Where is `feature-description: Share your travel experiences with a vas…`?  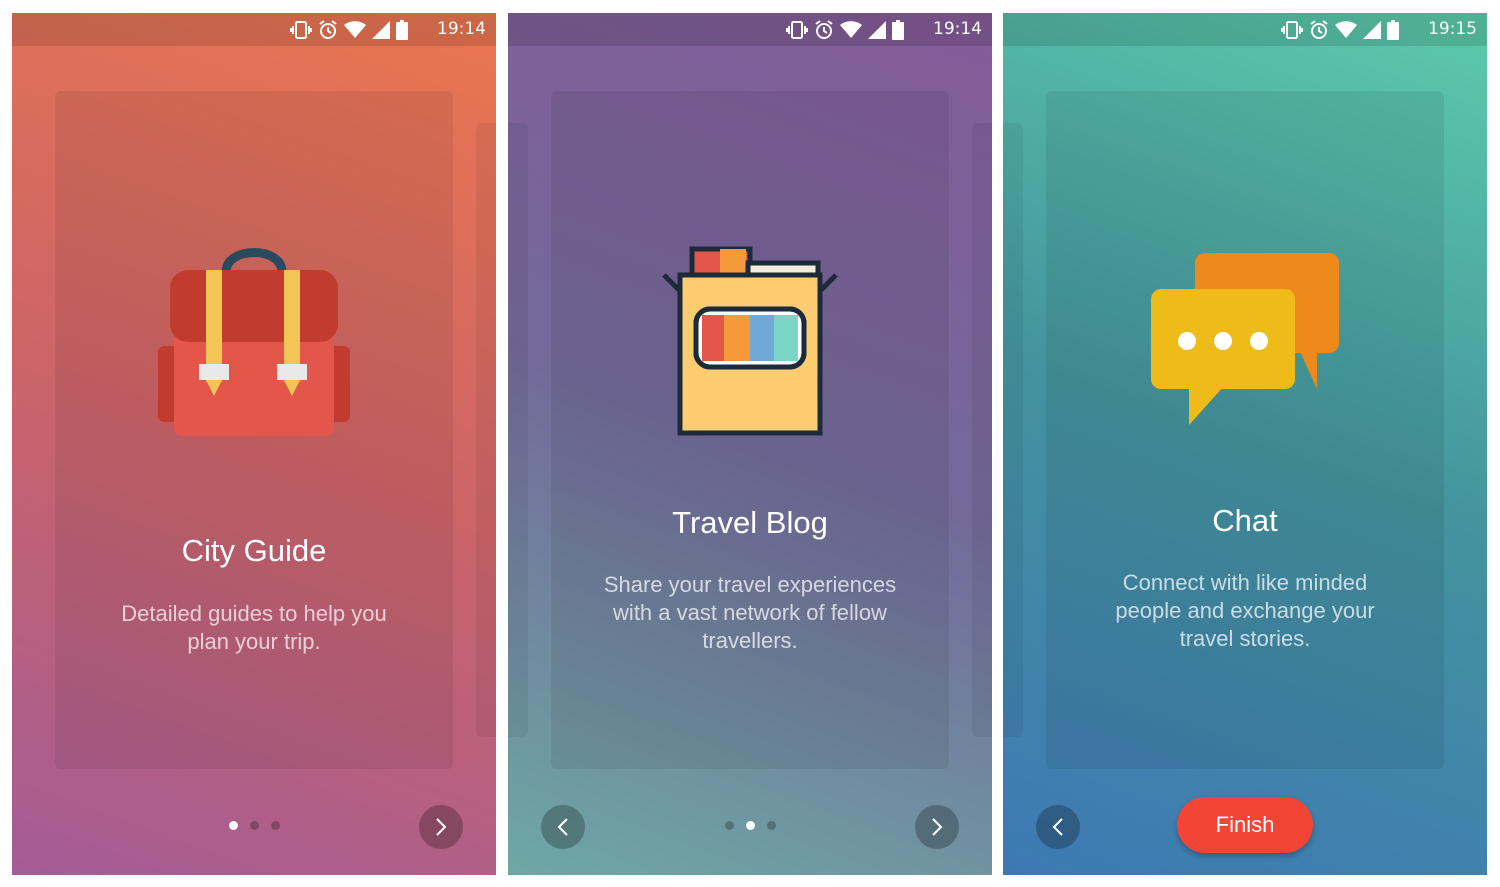 feature-description: Share your travel experiences with a vas… is located at coordinates (750, 612).